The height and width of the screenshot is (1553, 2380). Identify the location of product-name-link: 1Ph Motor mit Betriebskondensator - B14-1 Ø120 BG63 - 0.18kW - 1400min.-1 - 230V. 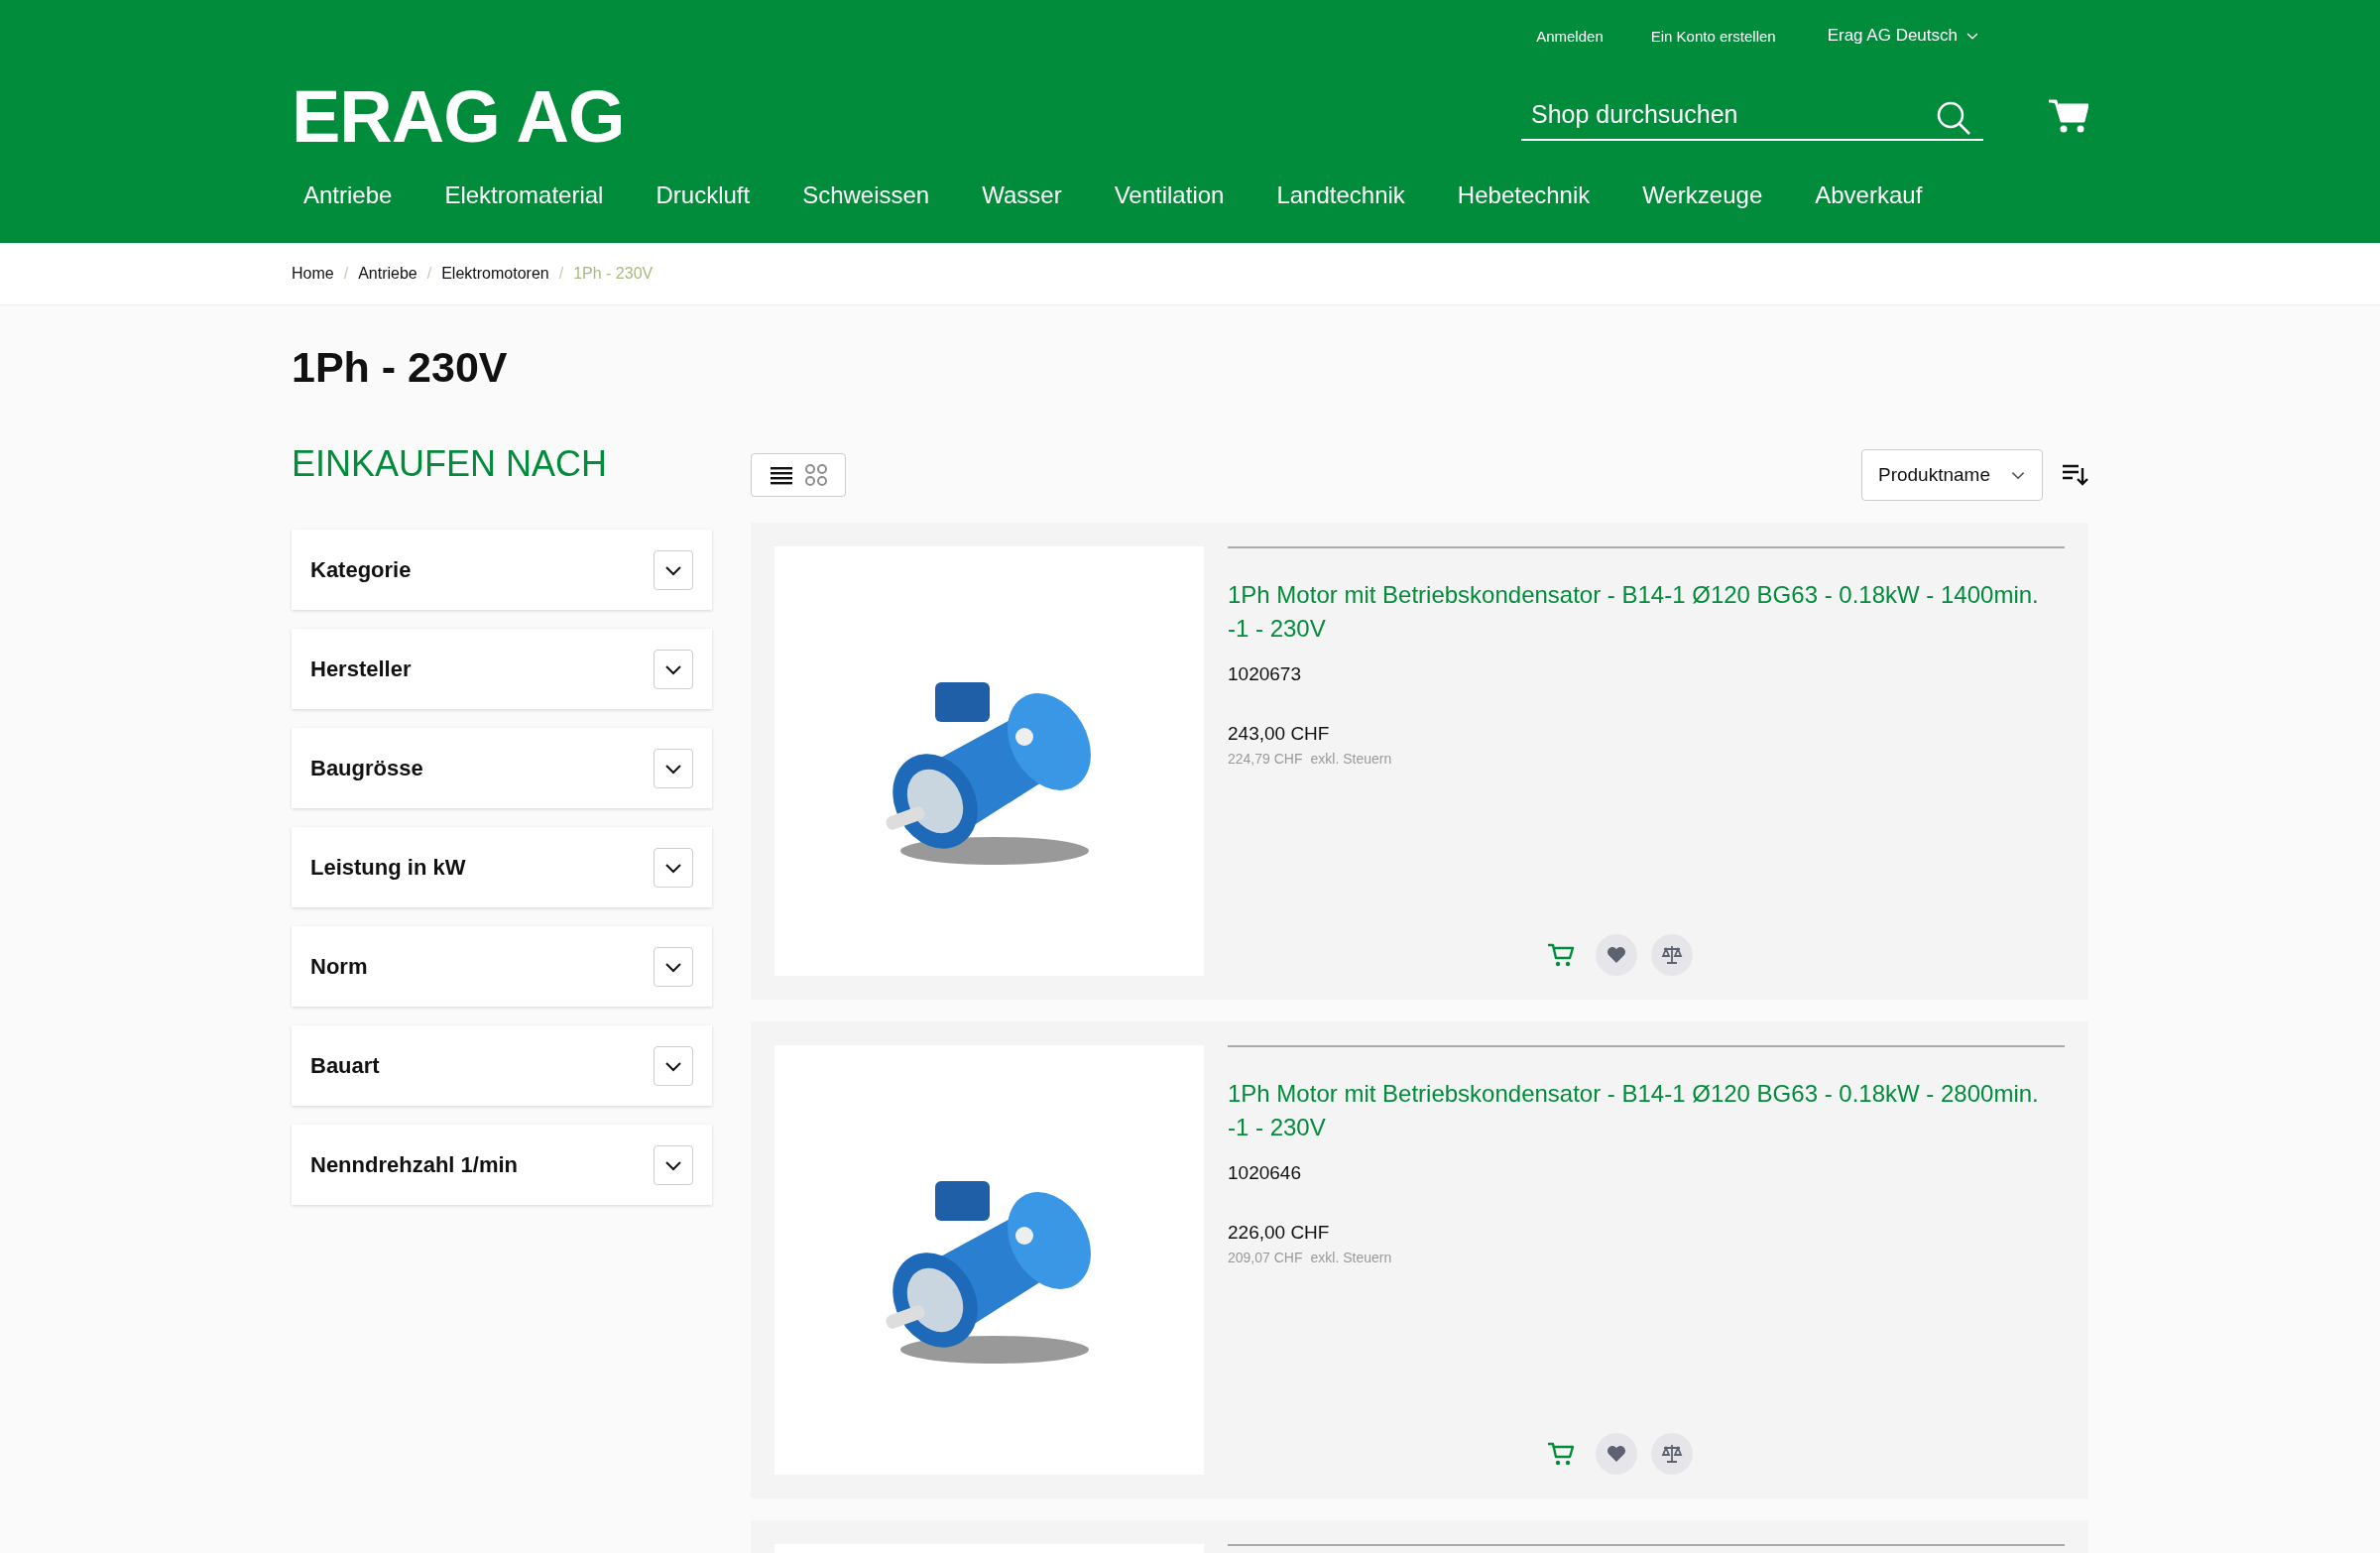
(1646, 612).